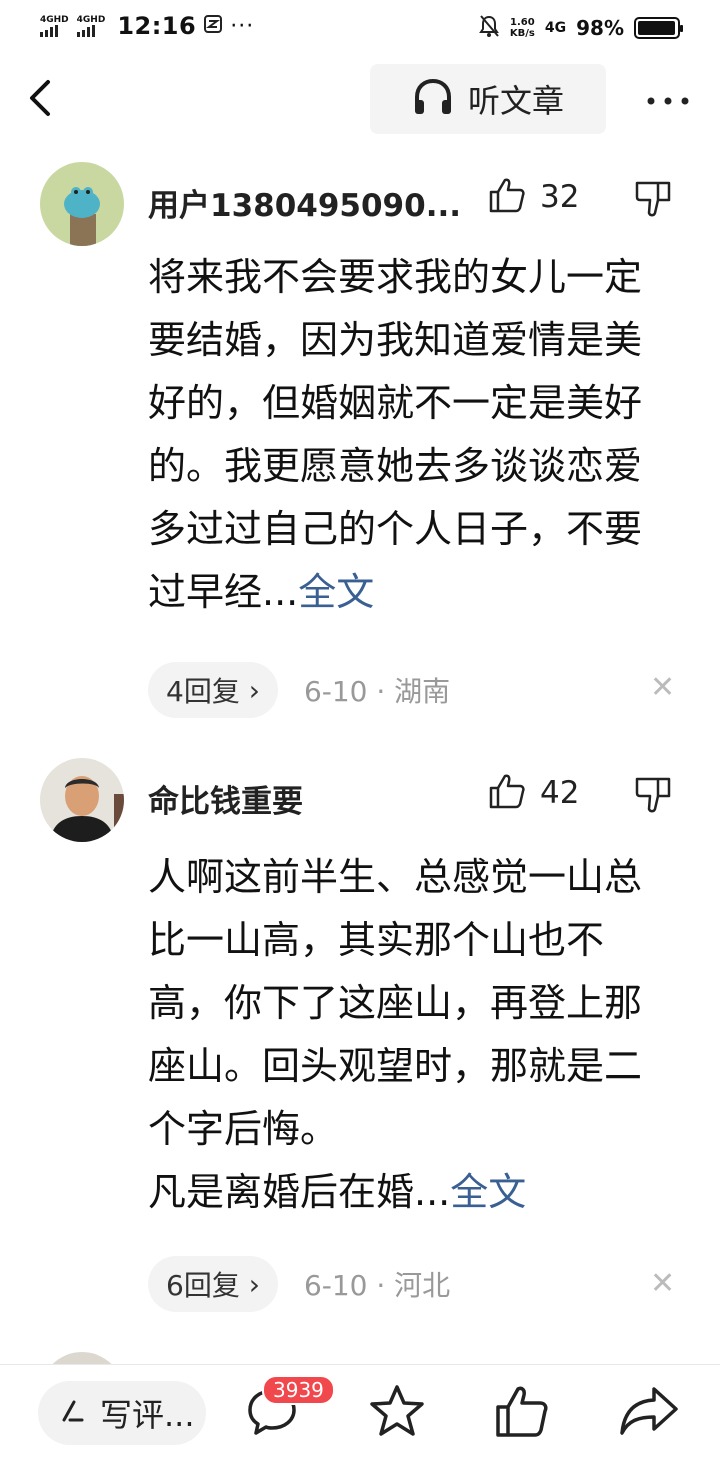  Describe the element at coordinates (299, 690) in the screenshot. I see `comment-meta: 4回复 › 6-10 · 湖南` at that location.